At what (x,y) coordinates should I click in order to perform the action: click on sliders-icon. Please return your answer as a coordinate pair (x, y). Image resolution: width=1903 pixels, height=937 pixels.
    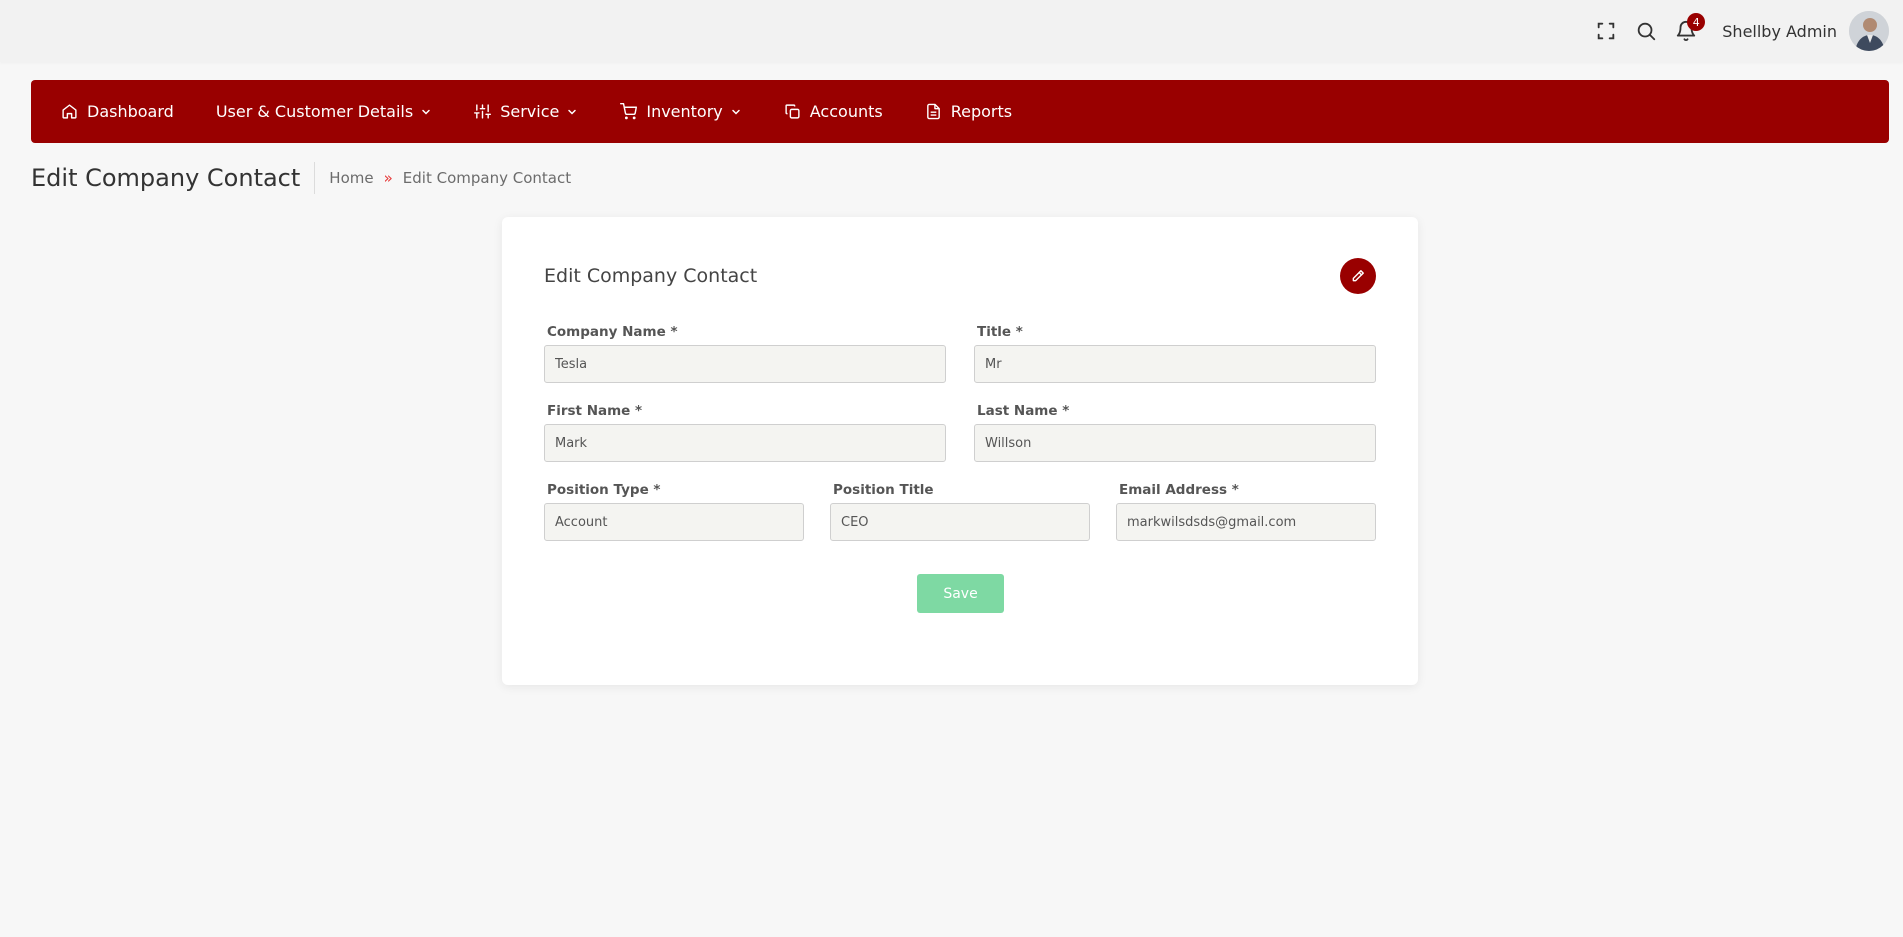
    Looking at the image, I should click on (483, 111).